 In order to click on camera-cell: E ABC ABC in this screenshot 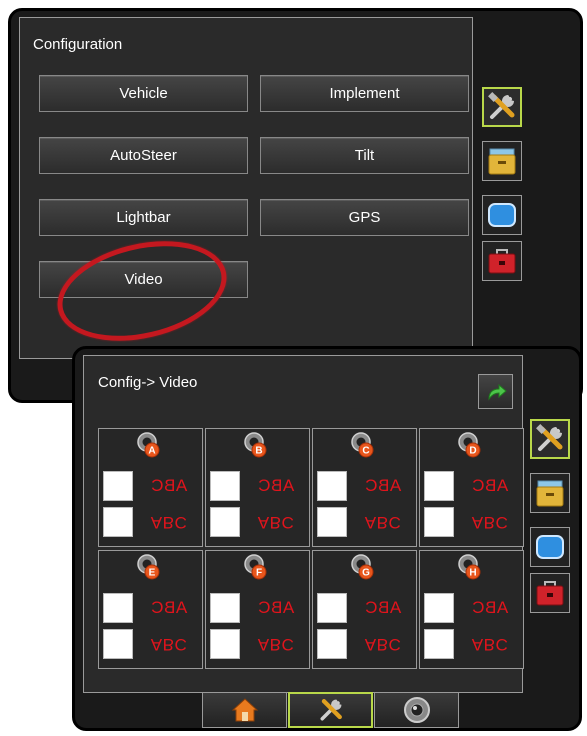, I will do `click(150, 609)`.